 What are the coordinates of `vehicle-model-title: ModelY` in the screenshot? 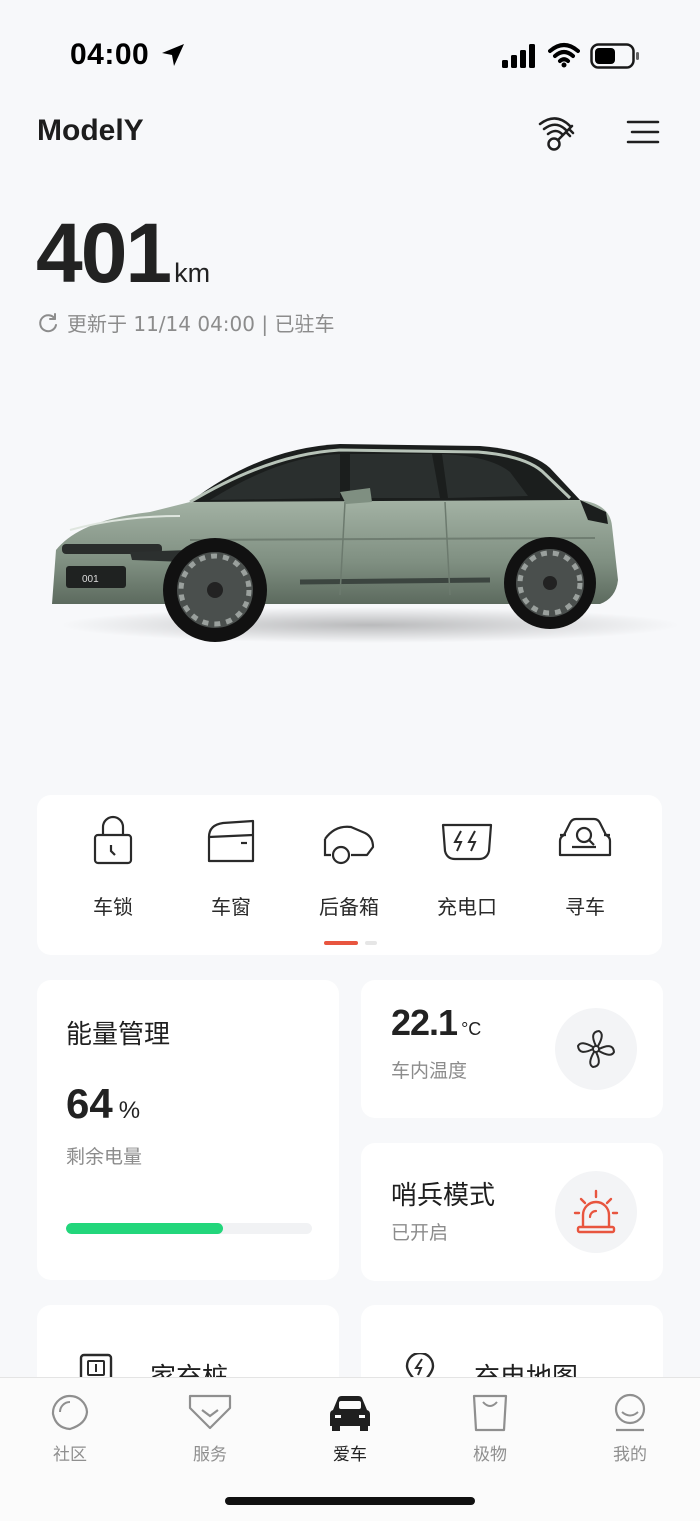 It's located at (90, 130).